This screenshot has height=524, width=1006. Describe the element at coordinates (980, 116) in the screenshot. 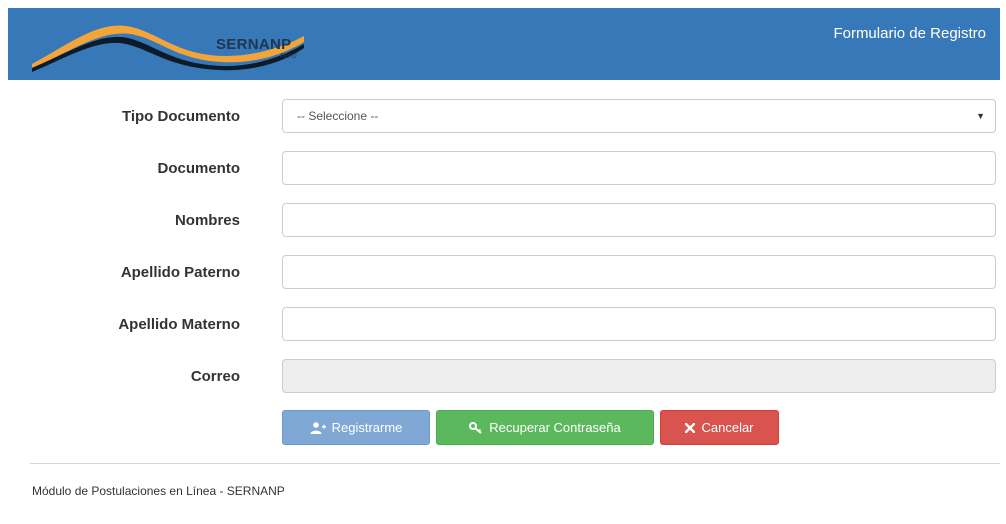

I see `caret-down-icon: ▼` at that location.